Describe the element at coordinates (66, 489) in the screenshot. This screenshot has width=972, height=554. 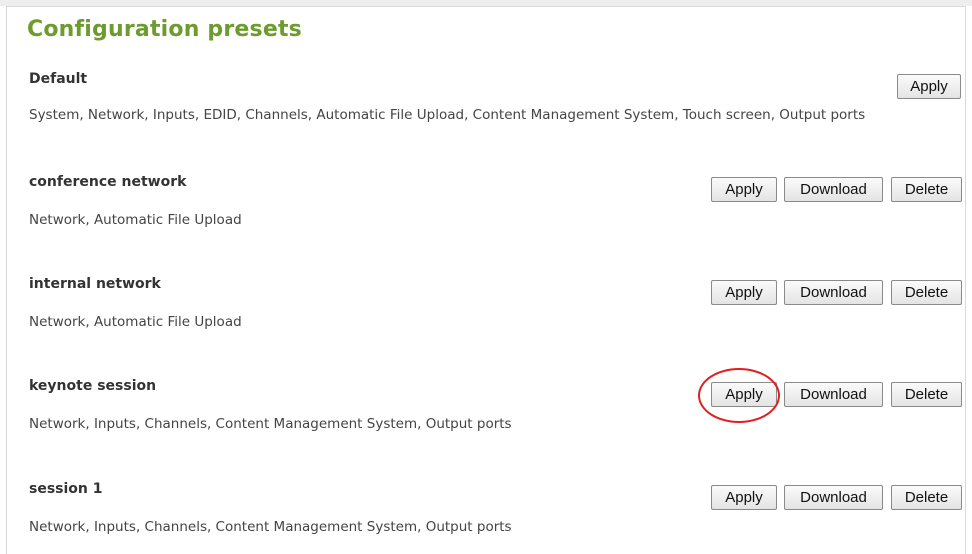
I see `preset-name: session 1` at that location.